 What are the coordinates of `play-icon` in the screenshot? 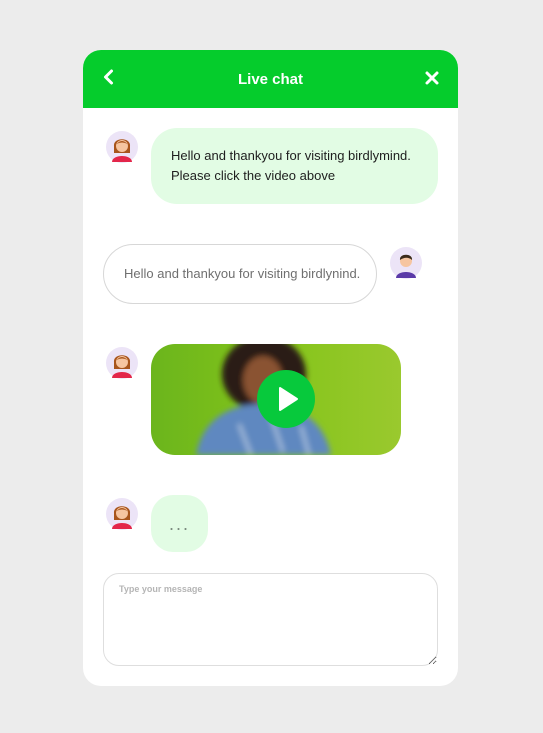 It's located at (288, 399).